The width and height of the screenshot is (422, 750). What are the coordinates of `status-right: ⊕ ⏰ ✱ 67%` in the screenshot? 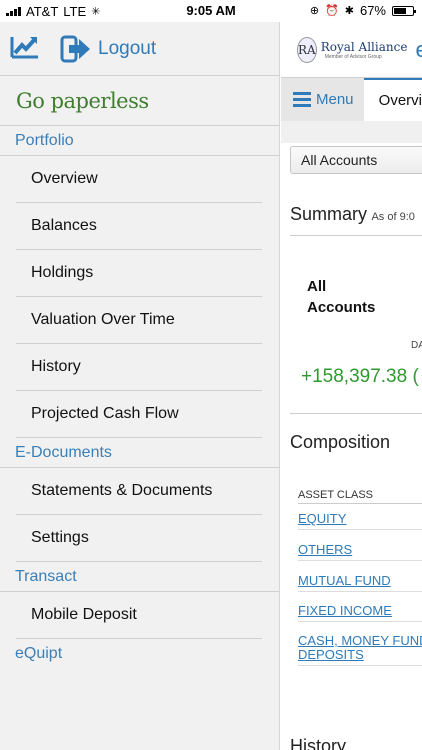 It's located at (362, 10).